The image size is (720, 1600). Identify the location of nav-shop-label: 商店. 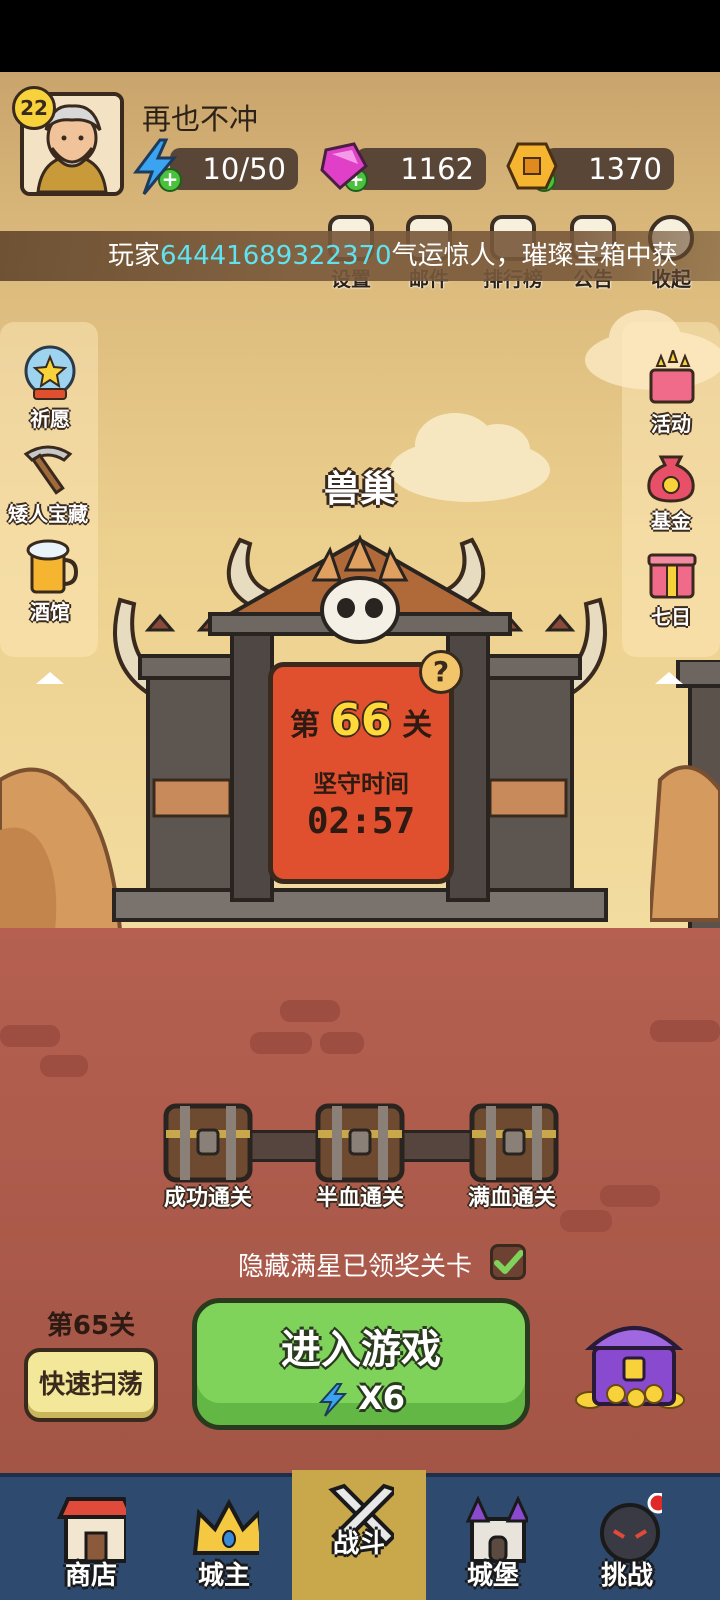
(90, 1576).